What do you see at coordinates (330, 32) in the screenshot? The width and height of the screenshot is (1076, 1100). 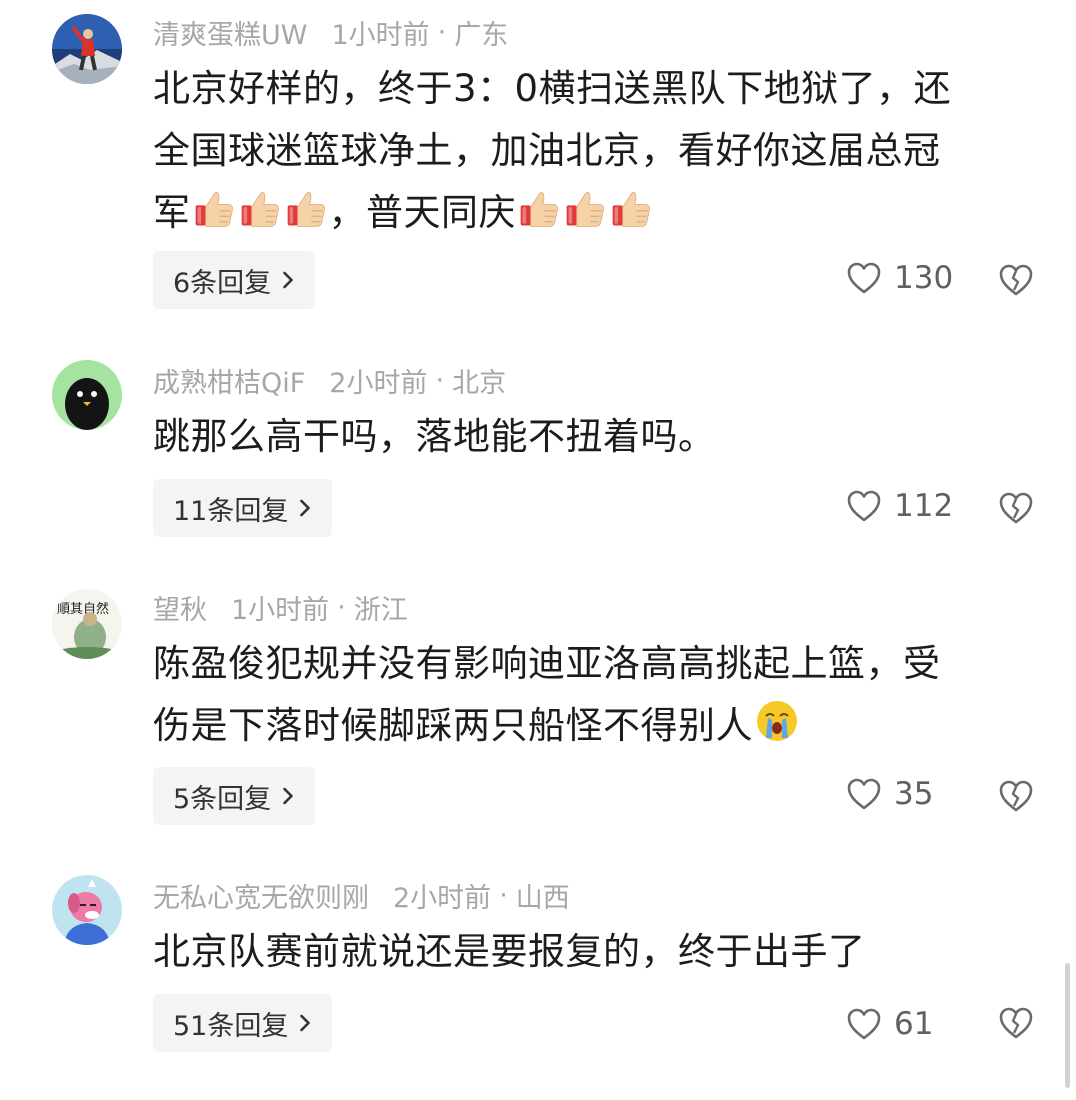 I see `comment-meta: 清爽蛋糕UW 1小时前 · 广东` at bounding box center [330, 32].